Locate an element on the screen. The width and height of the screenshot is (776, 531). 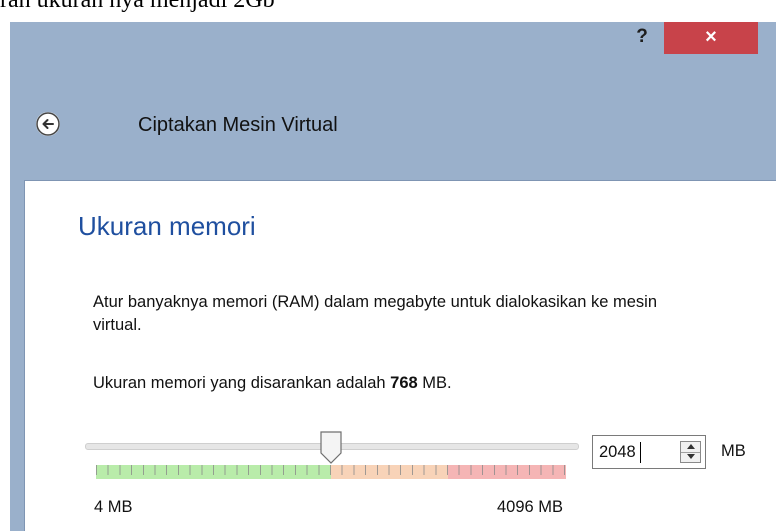
spin-buttons is located at coordinates (690, 452).